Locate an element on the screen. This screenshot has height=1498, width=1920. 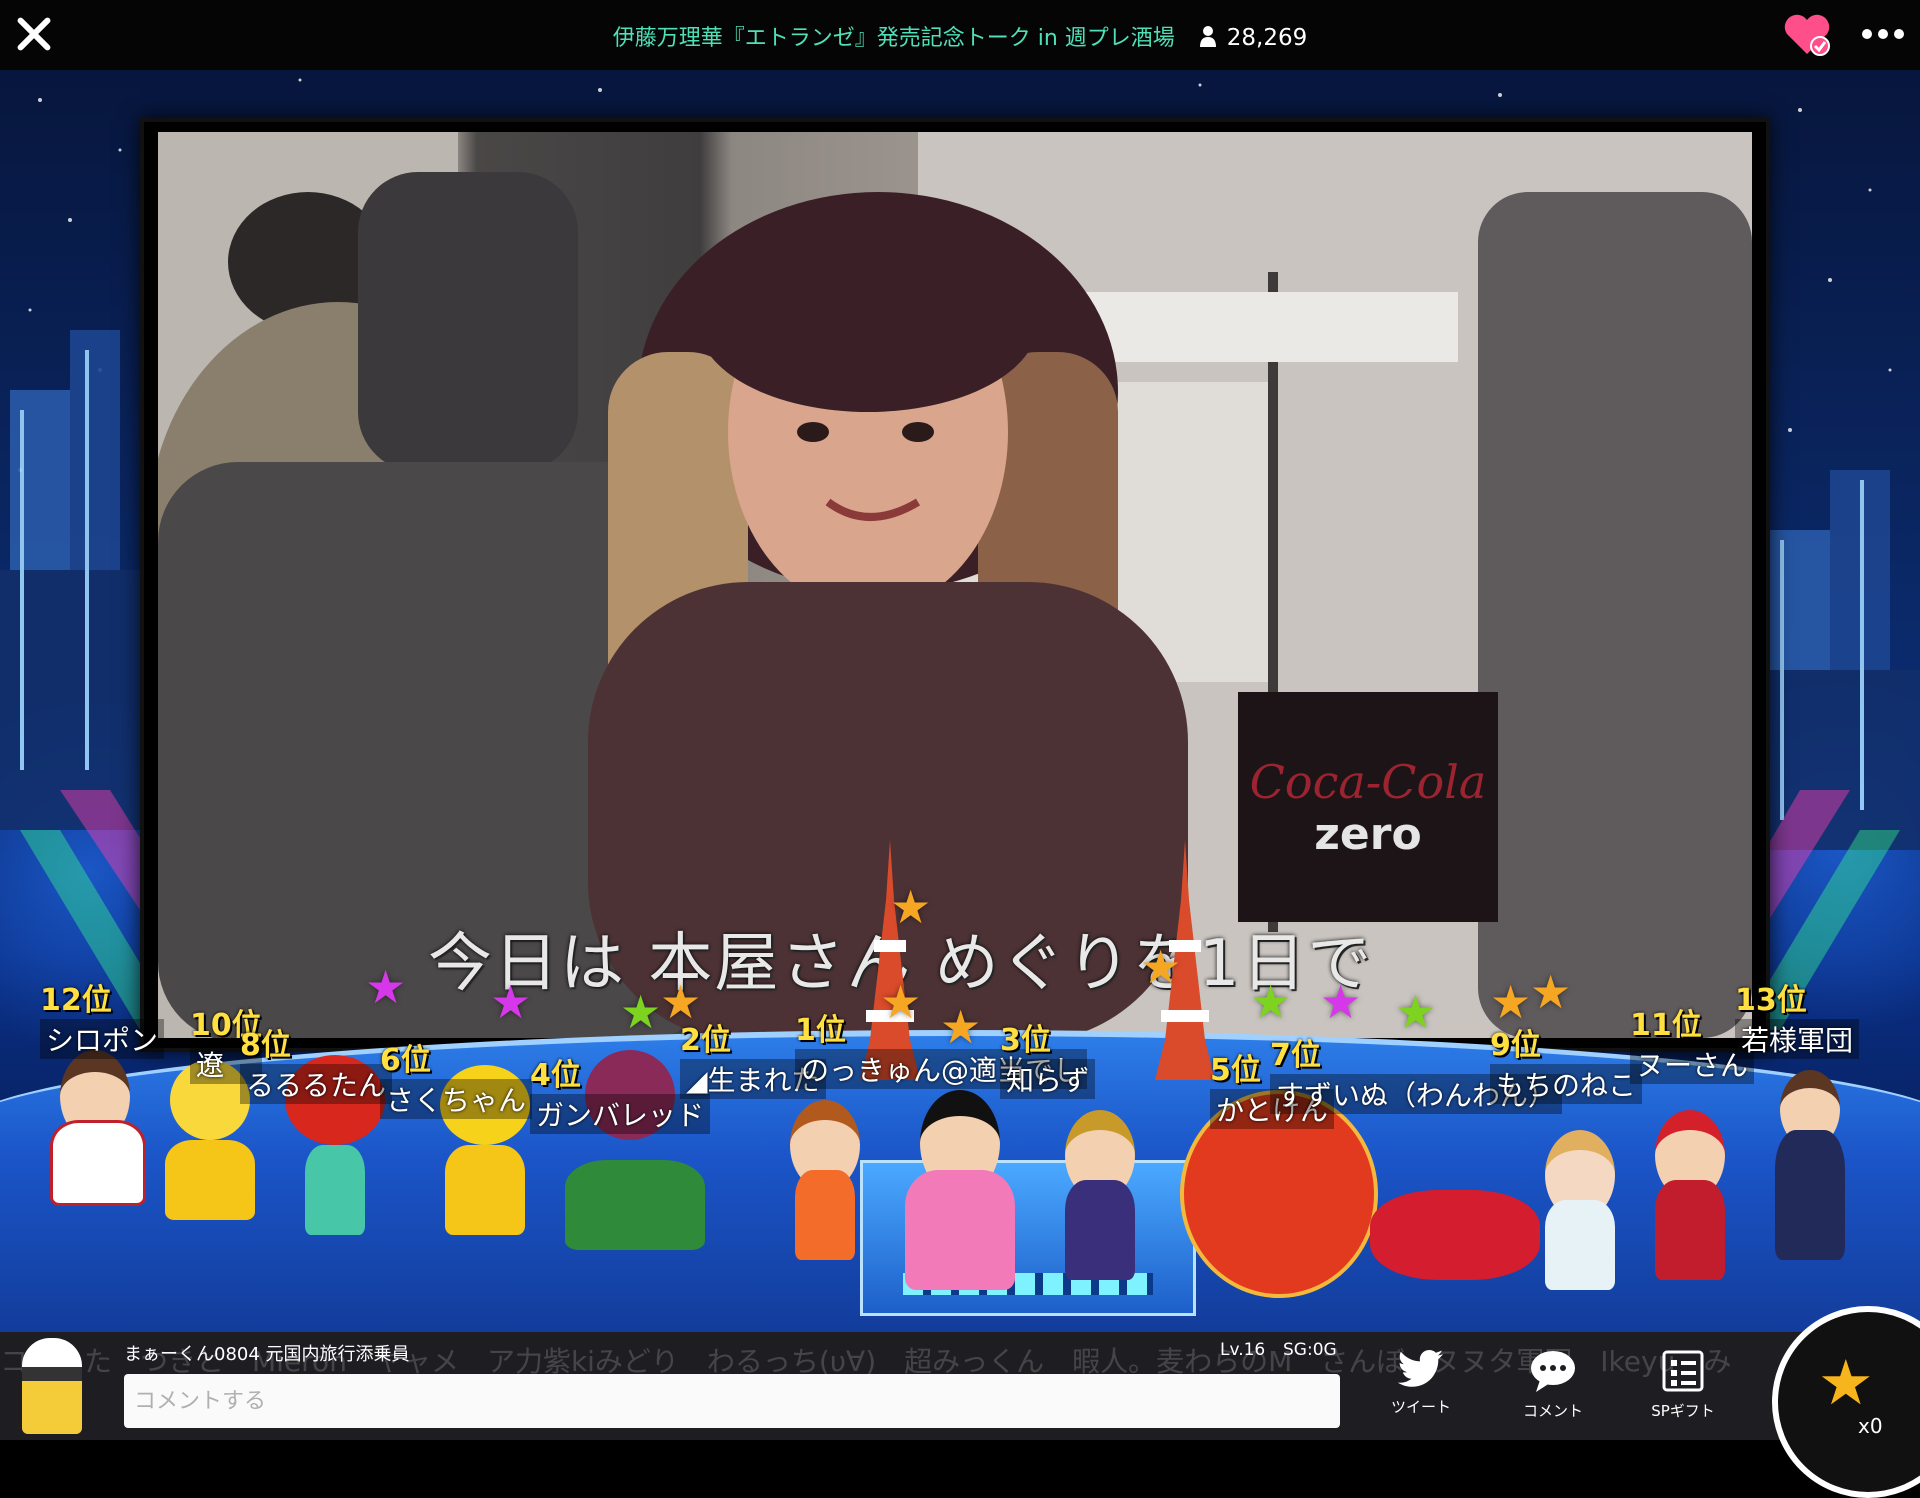
user-name: まぁーくん0804 元国内旅行添乗員 is located at coordinates (267, 1354).